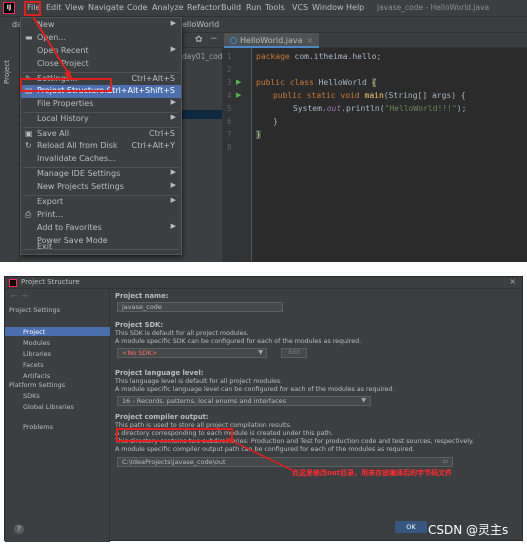 This screenshot has width=527, height=545. What do you see at coordinates (33, 365) in the screenshot?
I see `sidebar-item-facets: Facets` at bounding box center [33, 365].